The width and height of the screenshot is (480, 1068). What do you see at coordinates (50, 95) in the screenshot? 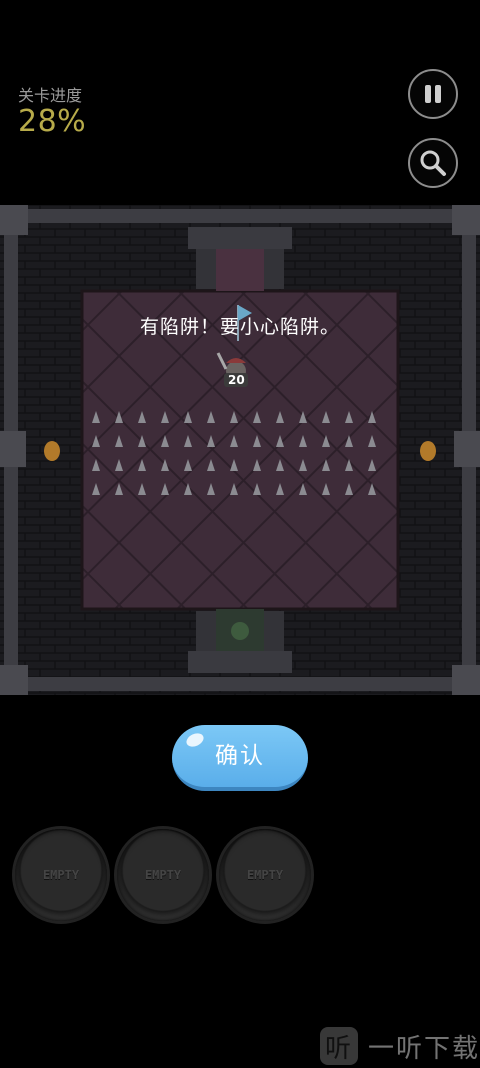
I see `level-progress-label: 关卡进度` at bounding box center [50, 95].